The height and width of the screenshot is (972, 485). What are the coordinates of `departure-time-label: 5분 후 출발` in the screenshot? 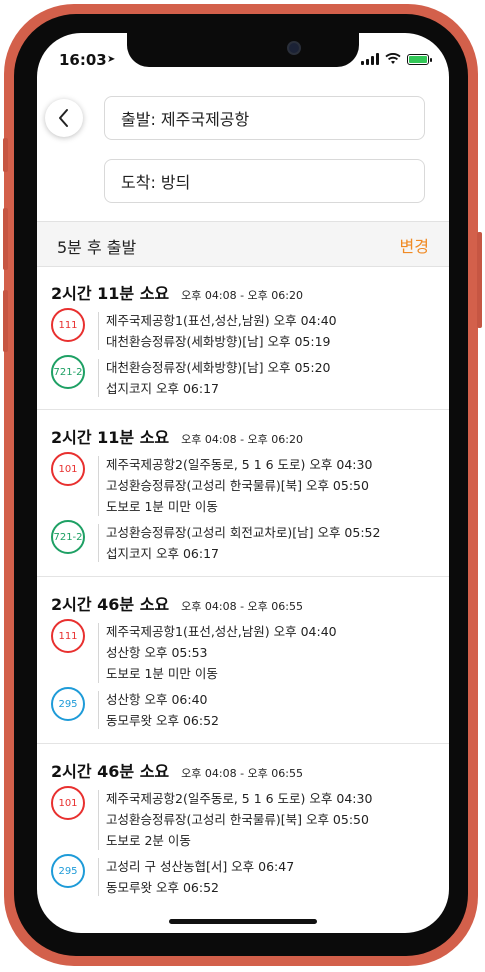 It's located at (97, 247).